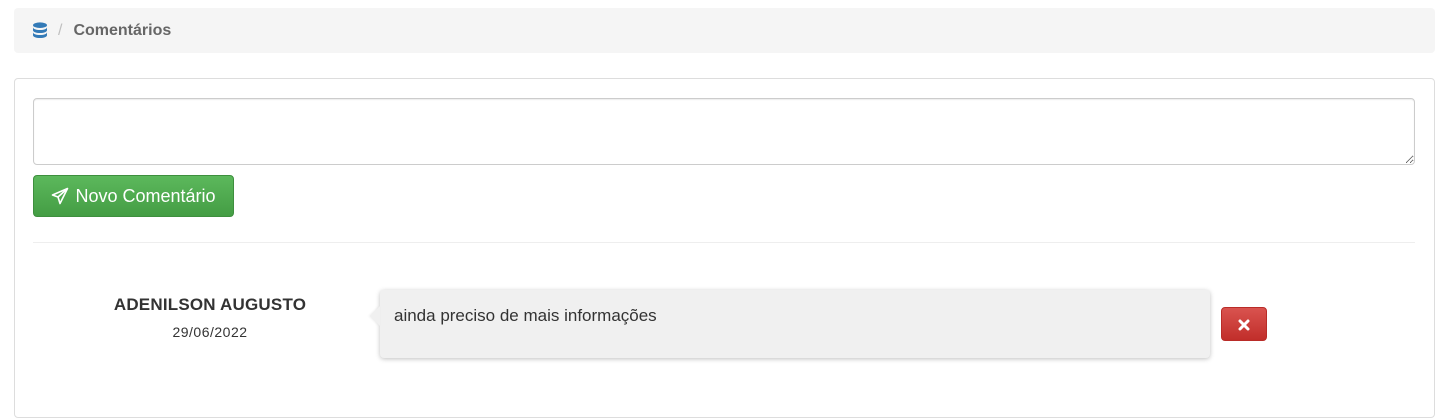 The width and height of the screenshot is (1439, 418). Describe the element at coordinates (145, 195) in the screenshot. I see `new-comment-label: Novo Comentário` at that location.